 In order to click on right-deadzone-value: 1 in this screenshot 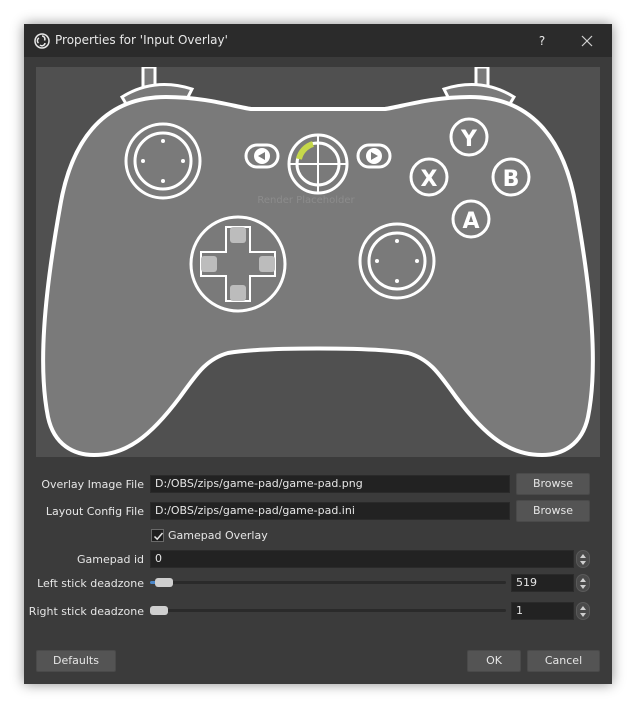, I will do `click(542, 611)`.